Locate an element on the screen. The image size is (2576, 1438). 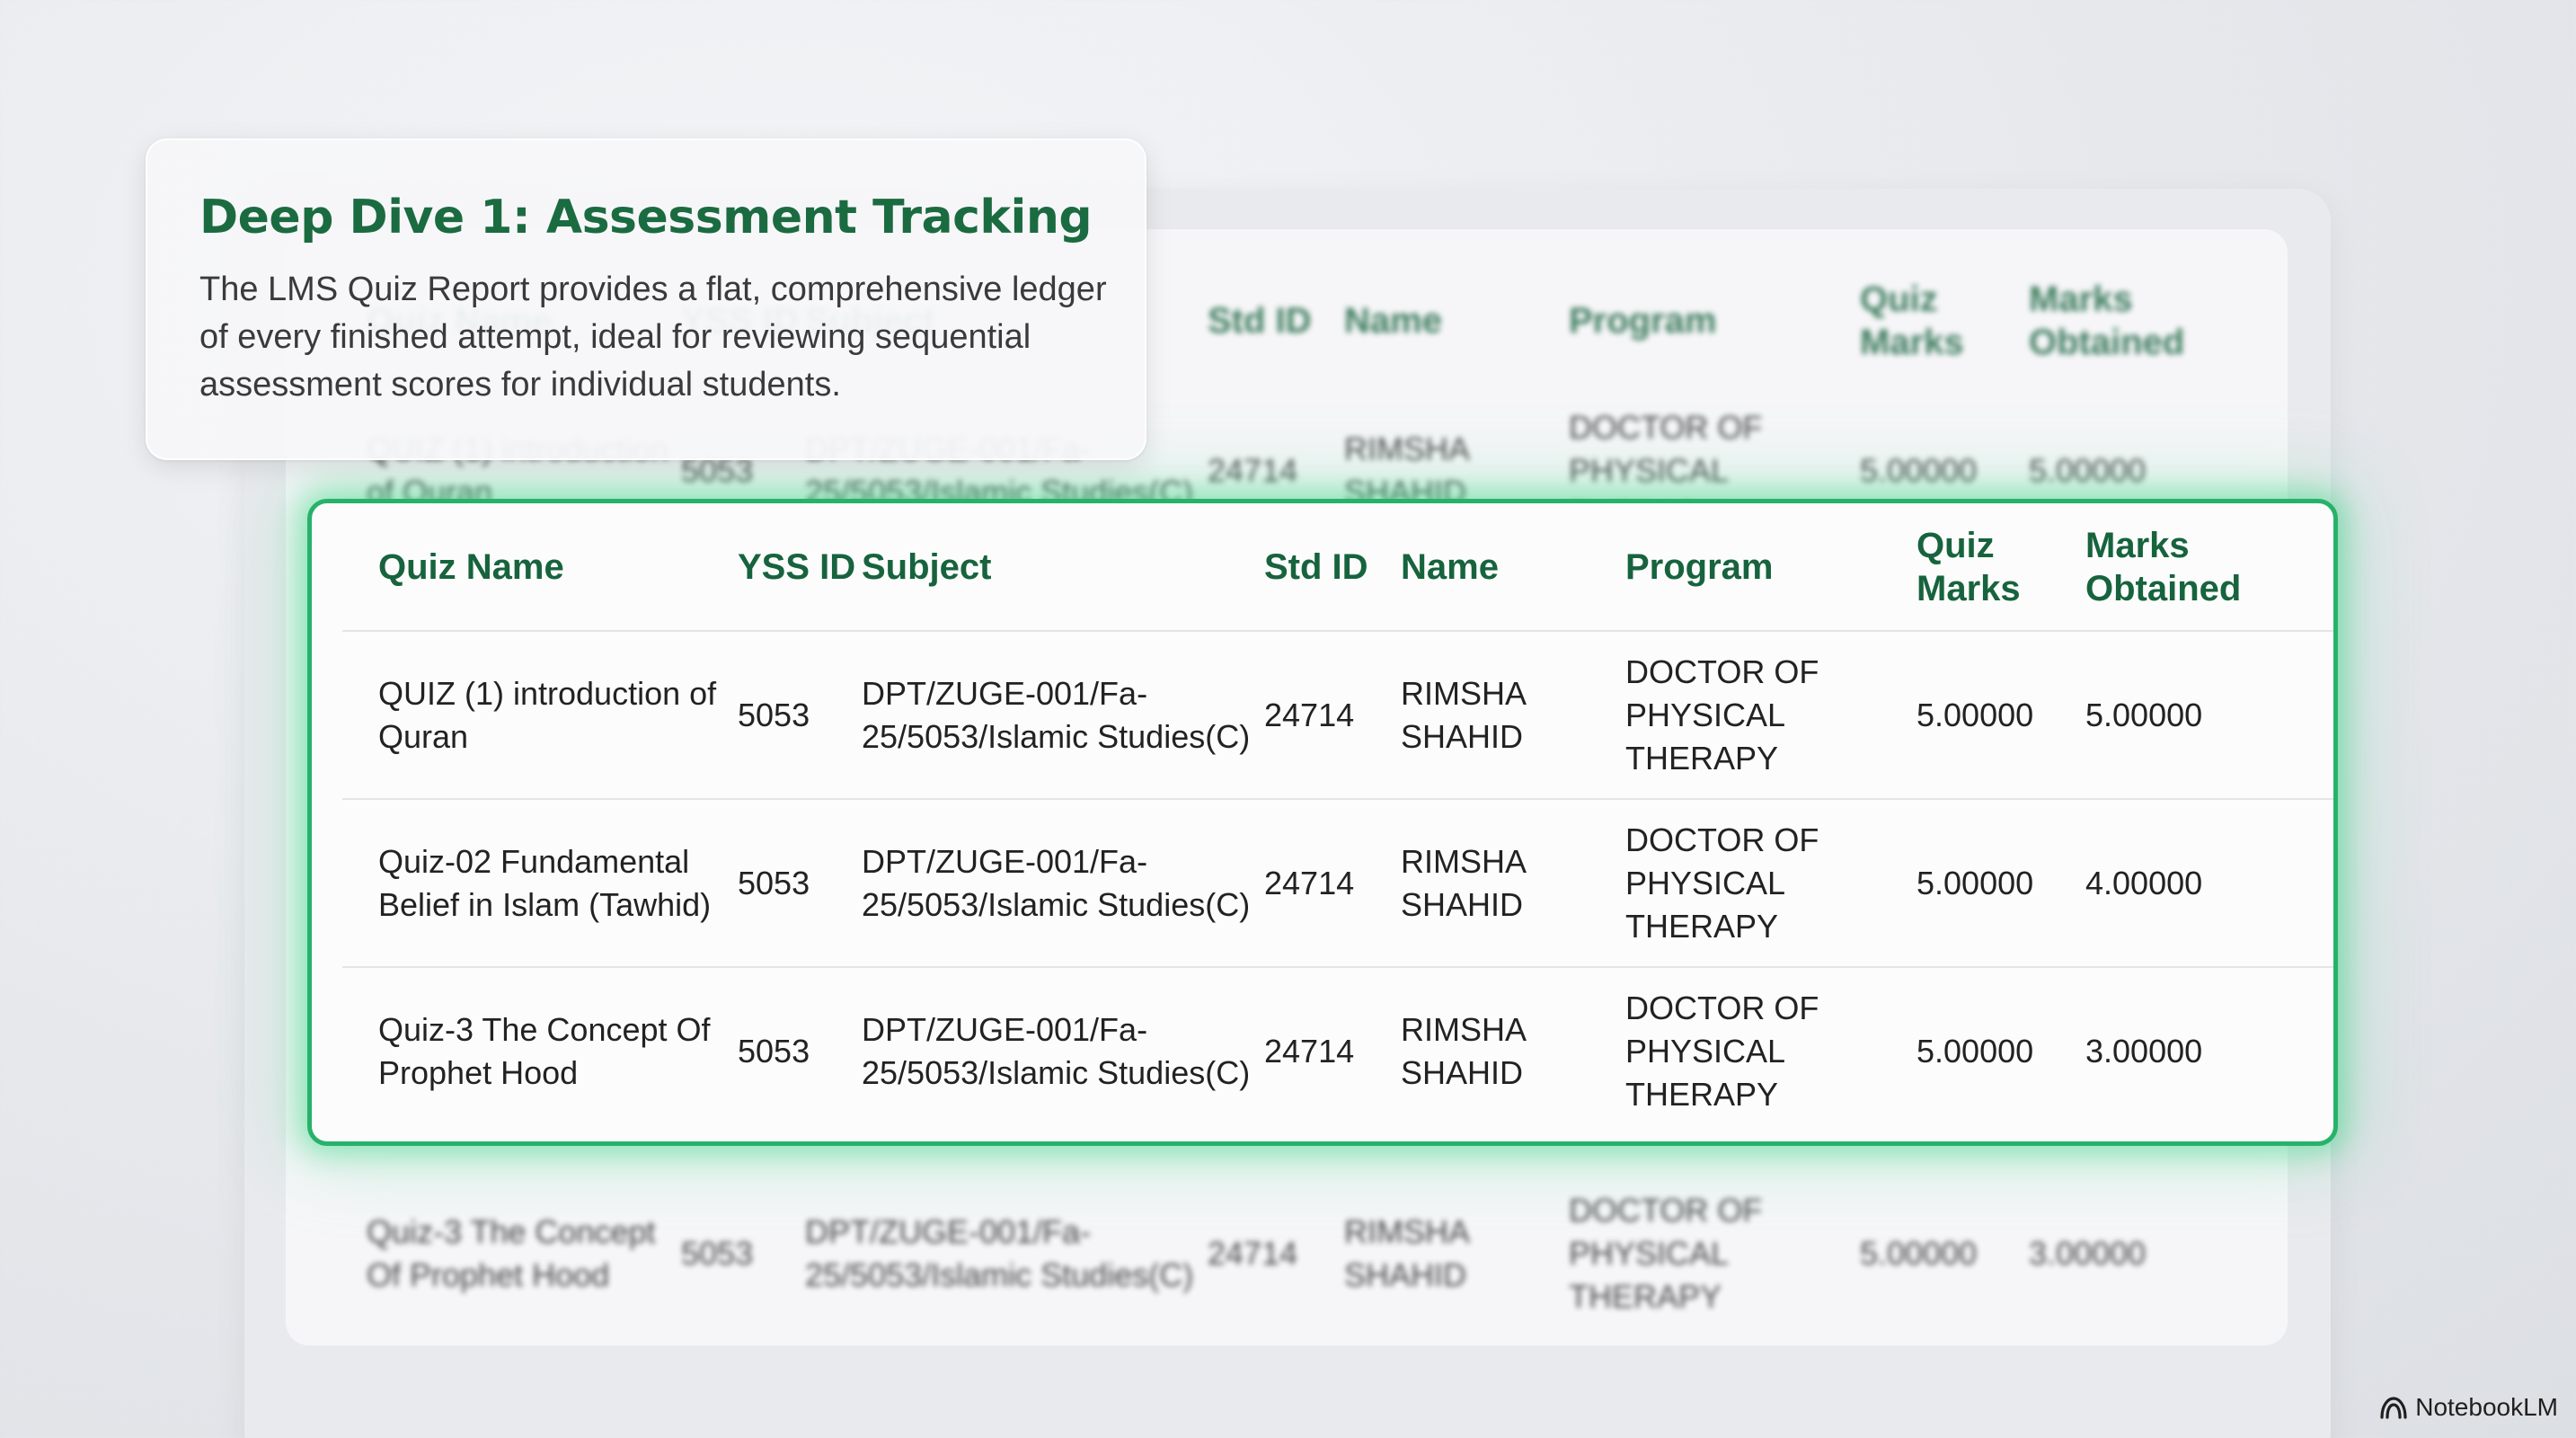
cell-marks-obtained: 4.00000 is located at coordinates (2144, 882).